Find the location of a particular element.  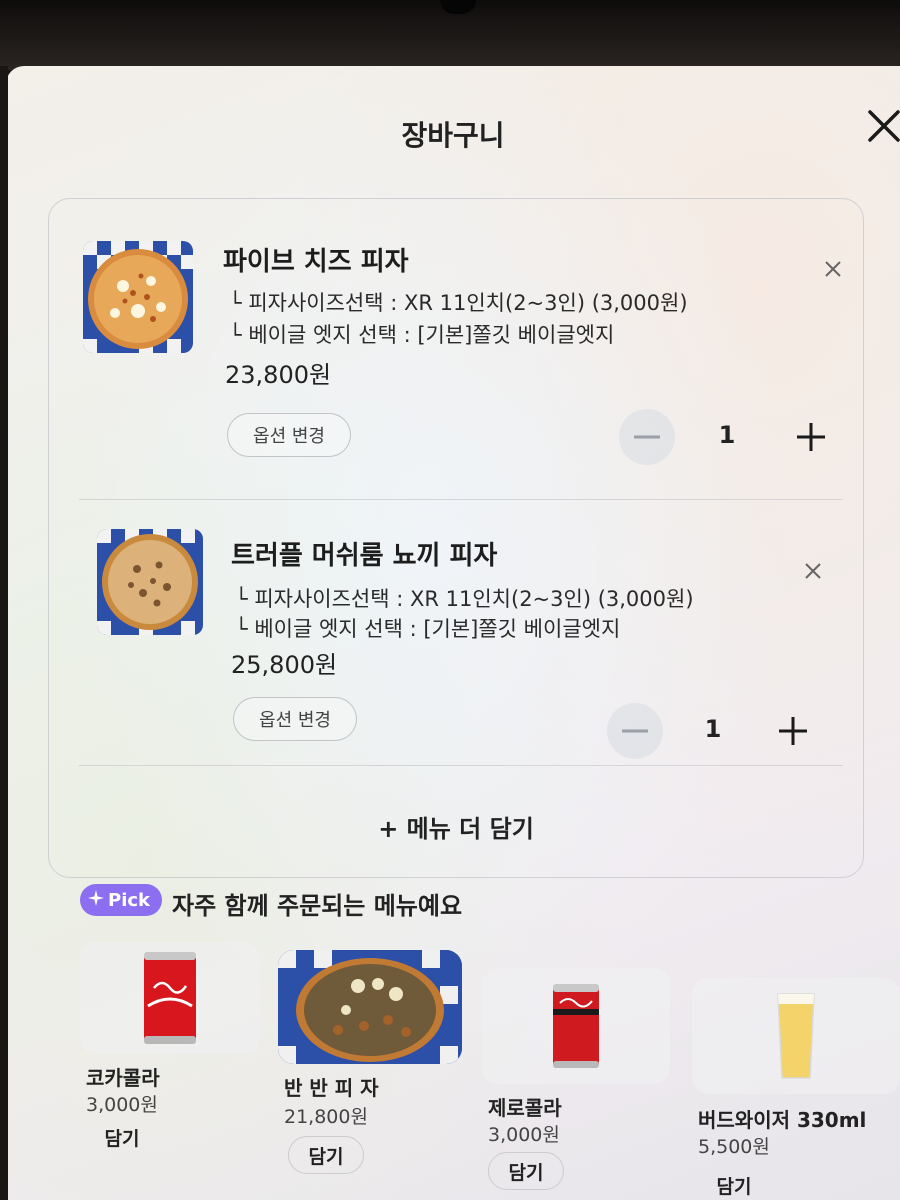

recommendation-item: 버드와이저 330ml 5,500원 담기 is located at coordinates (796, 1089).